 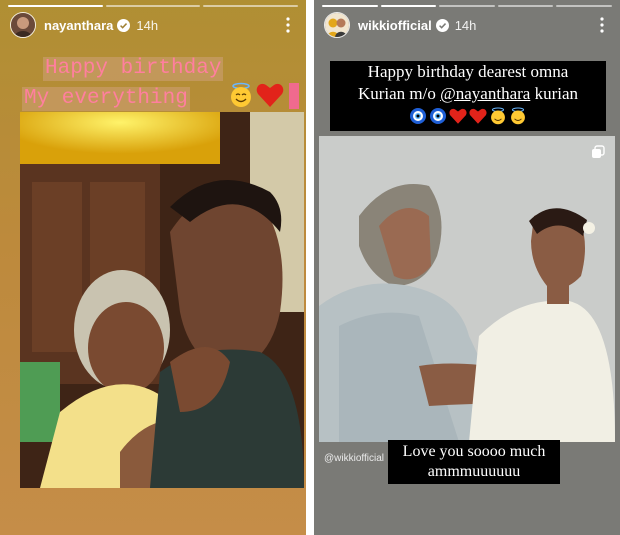 I want to click on love-line-1: Love you soooo much, so click(x=474, y=451).